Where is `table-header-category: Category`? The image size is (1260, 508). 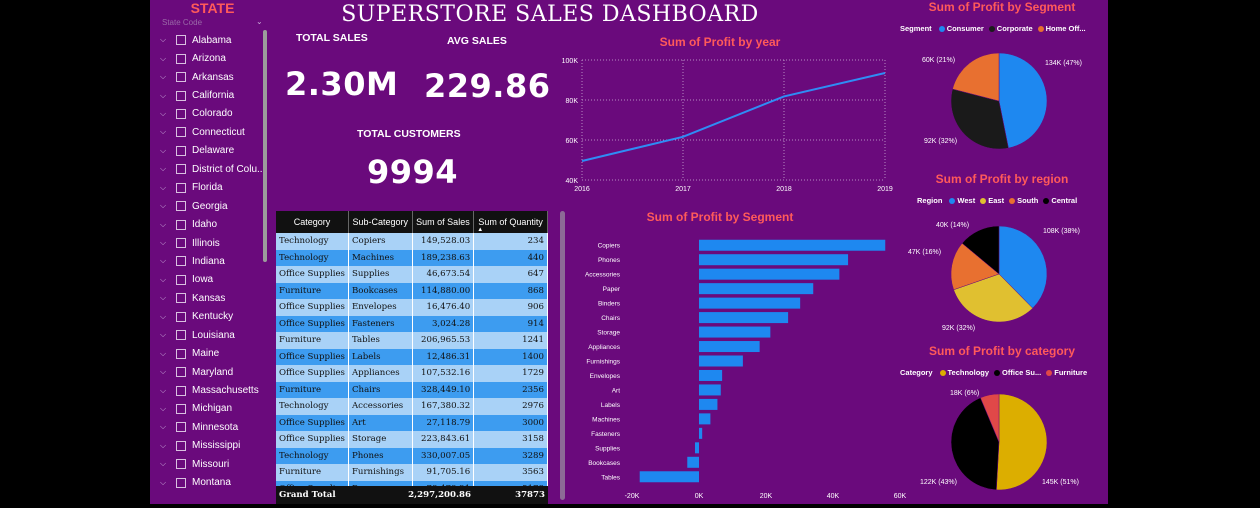
table-header-category: Category is located at coordinates (312, 222).